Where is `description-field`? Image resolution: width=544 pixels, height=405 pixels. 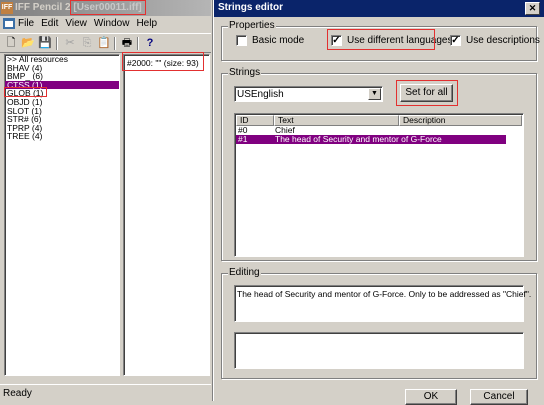
description-field is located at coordinates (379, 350).